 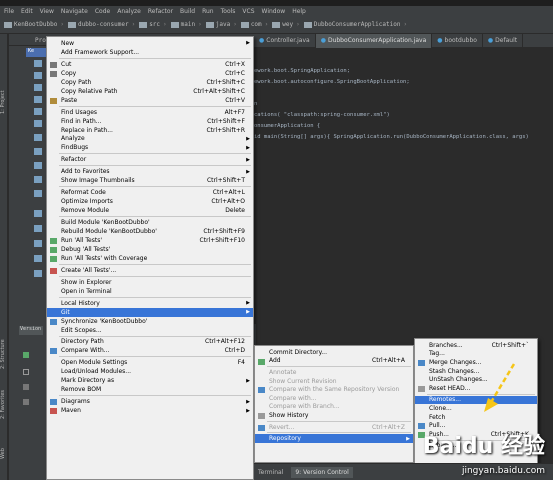 I want to click on menu-item-refactor: Refactor ▶, so click(x=150, y=159).